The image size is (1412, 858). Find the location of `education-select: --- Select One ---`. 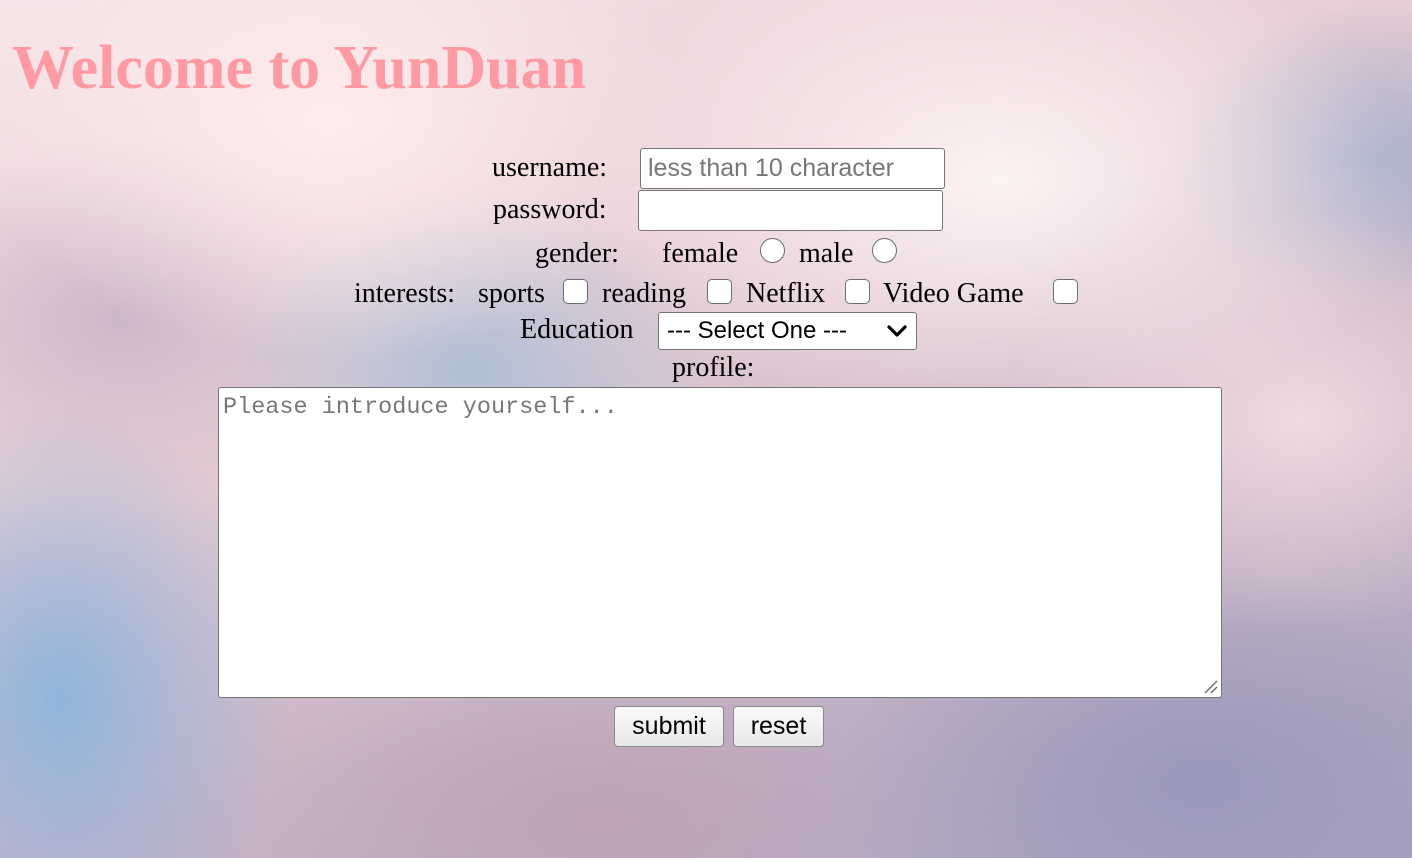

education-select: --- Select One --- is located at coordinates (787, 331).